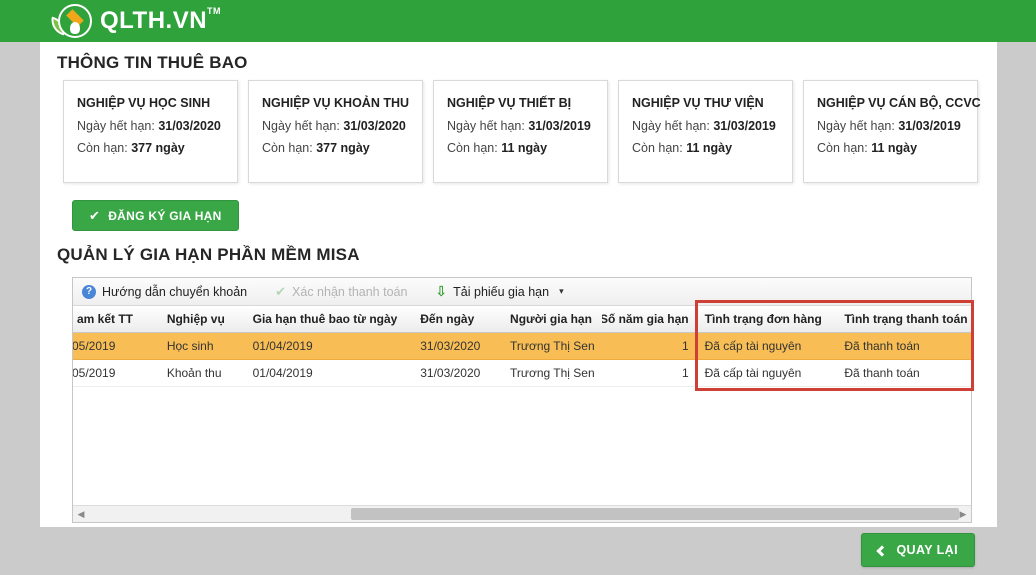 Image resolution: width=1036 pixels, height=575 pixels. I want to click on chevron-left-icon, so click(882, 550).